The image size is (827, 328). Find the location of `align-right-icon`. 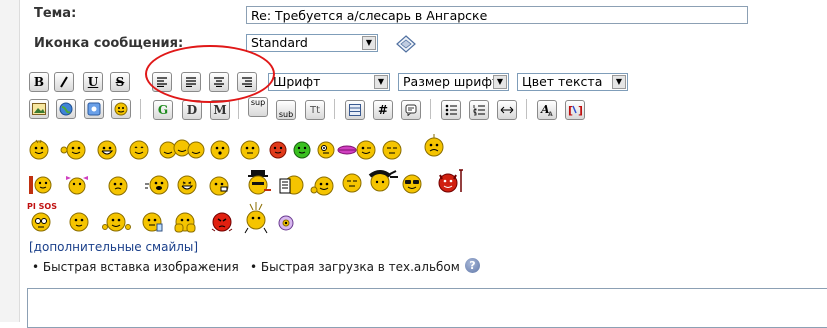

align-right-icon is located at coordinates (247, 82).